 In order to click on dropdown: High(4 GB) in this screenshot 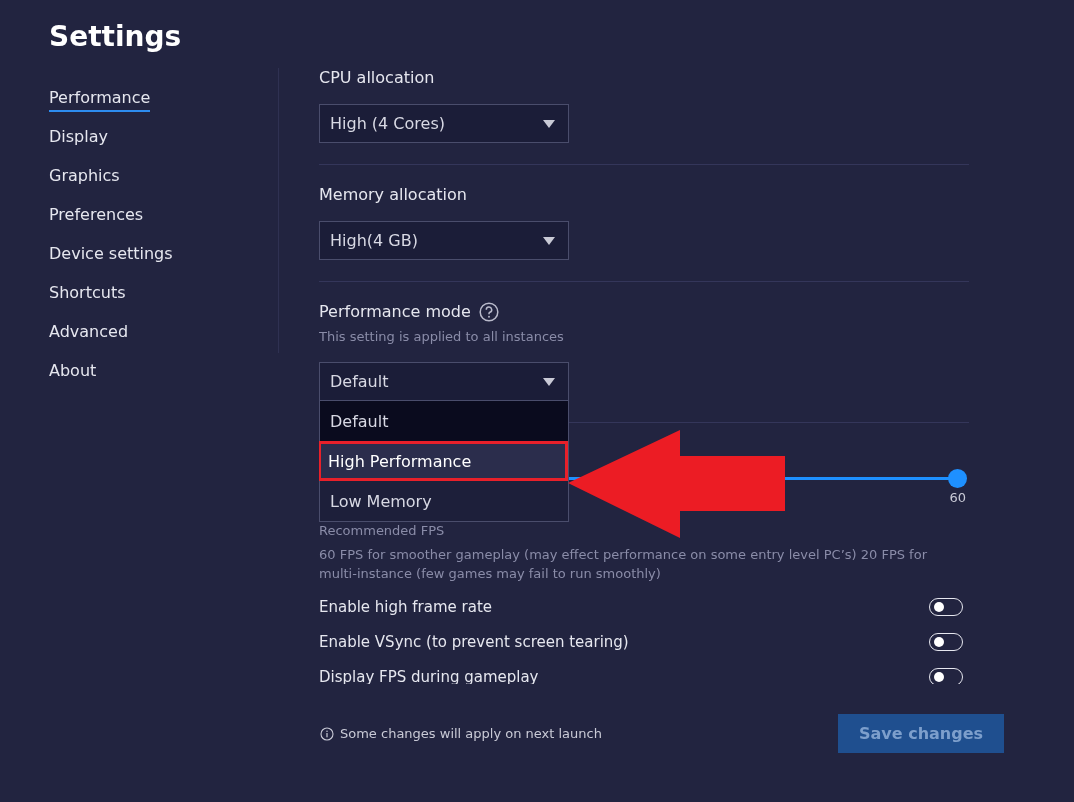, I will do `click(444, 240)`.